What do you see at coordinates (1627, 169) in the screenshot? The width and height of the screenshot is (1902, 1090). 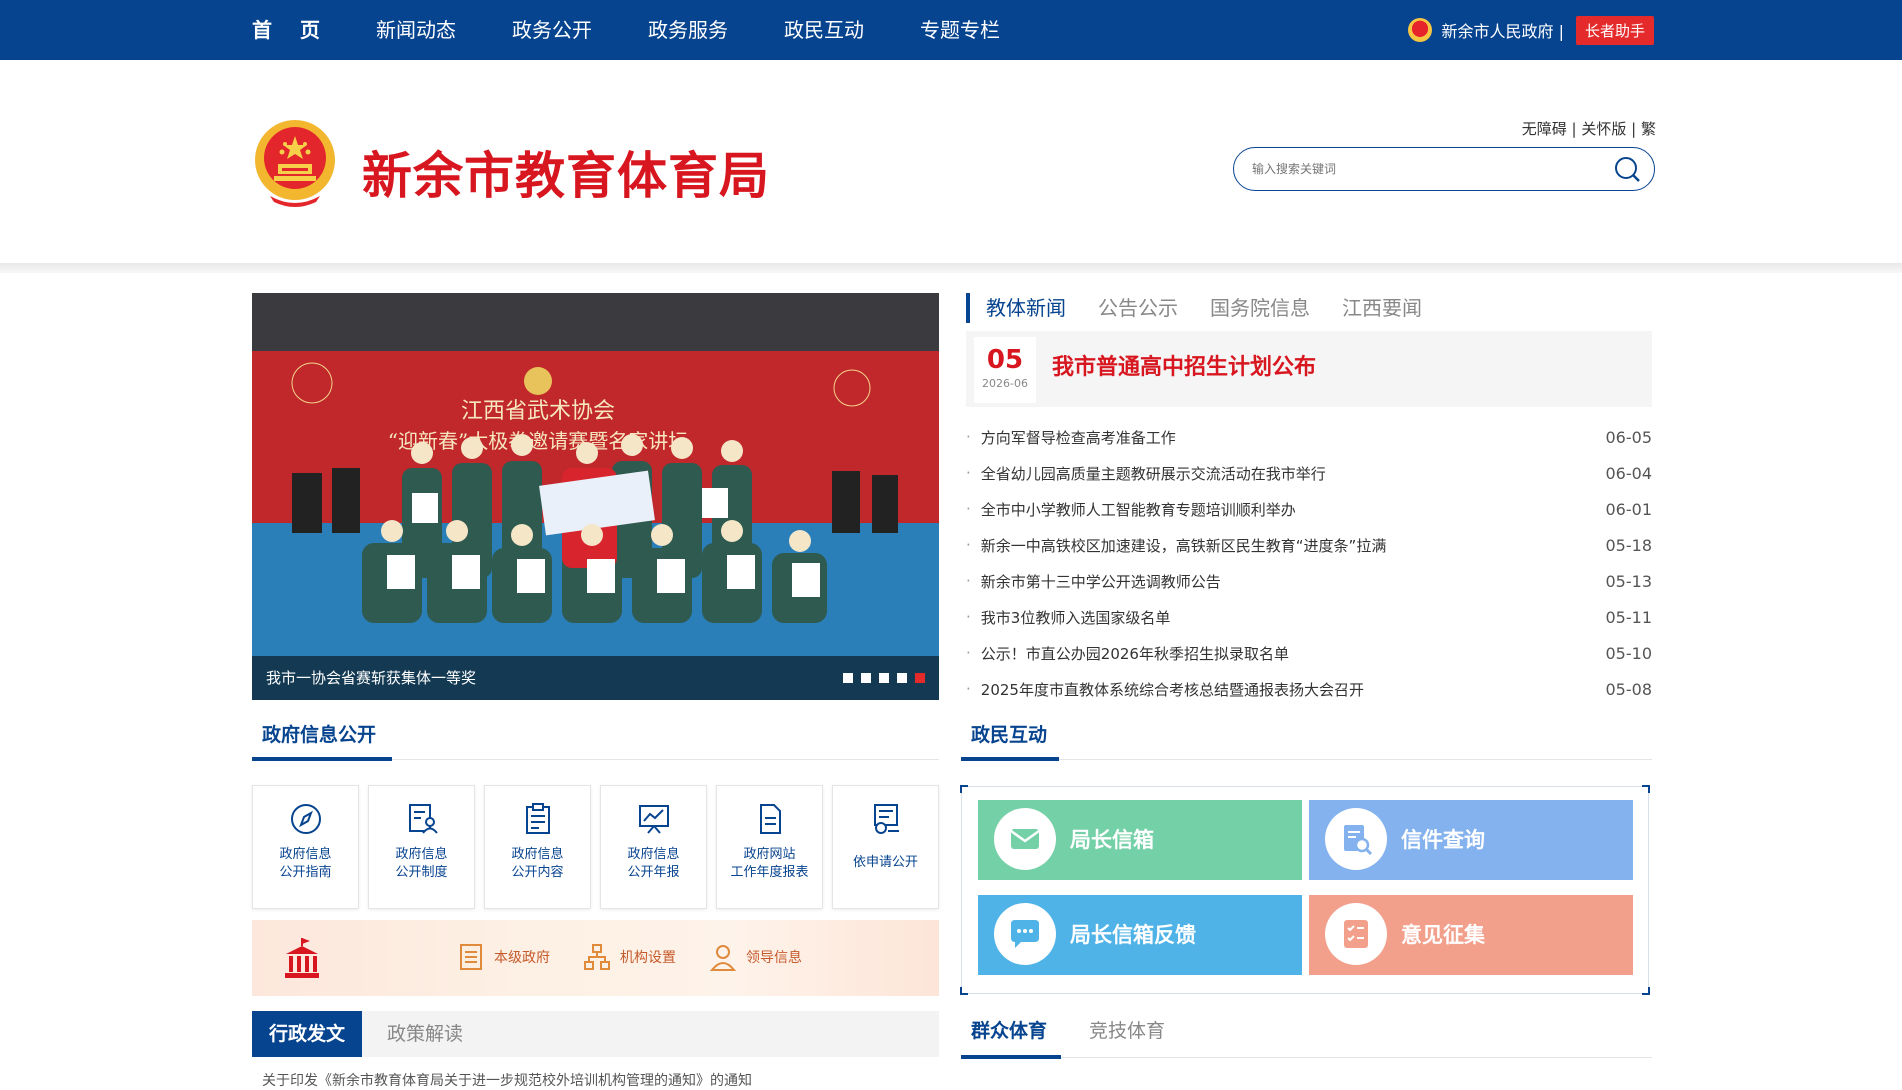 I see `search-icon` at bounding box center [1627, 169].